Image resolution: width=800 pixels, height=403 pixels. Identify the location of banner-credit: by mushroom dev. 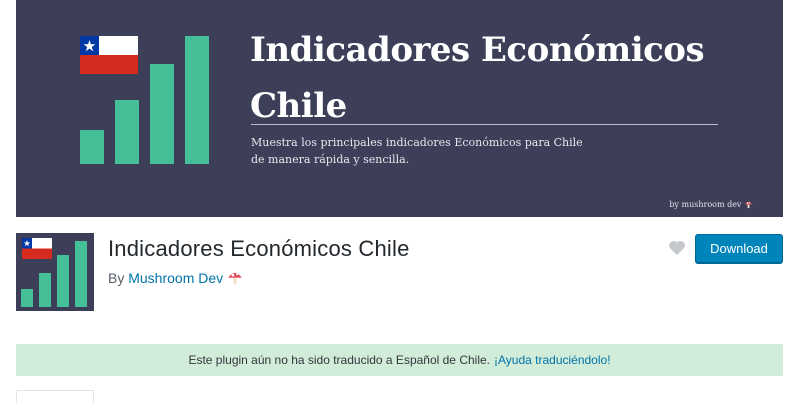
(711, 204).